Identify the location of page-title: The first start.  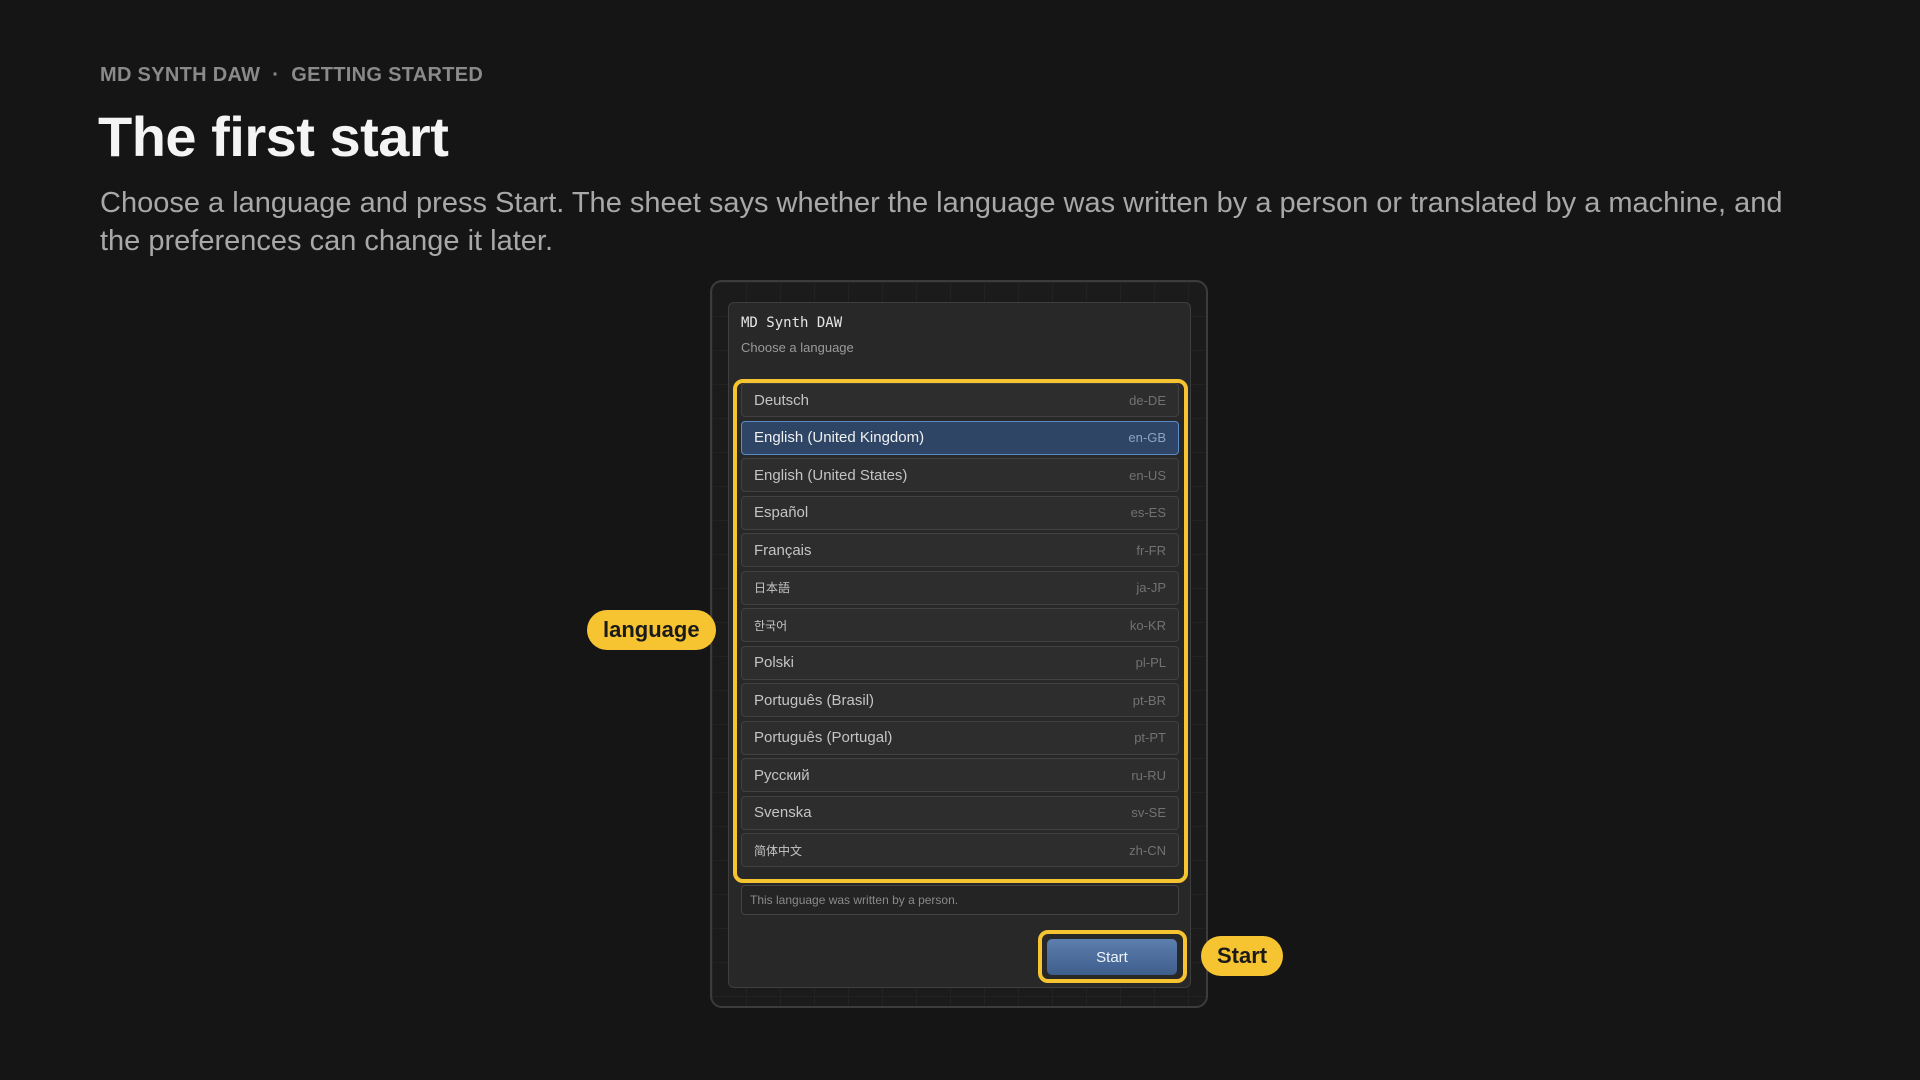
(273, 136).